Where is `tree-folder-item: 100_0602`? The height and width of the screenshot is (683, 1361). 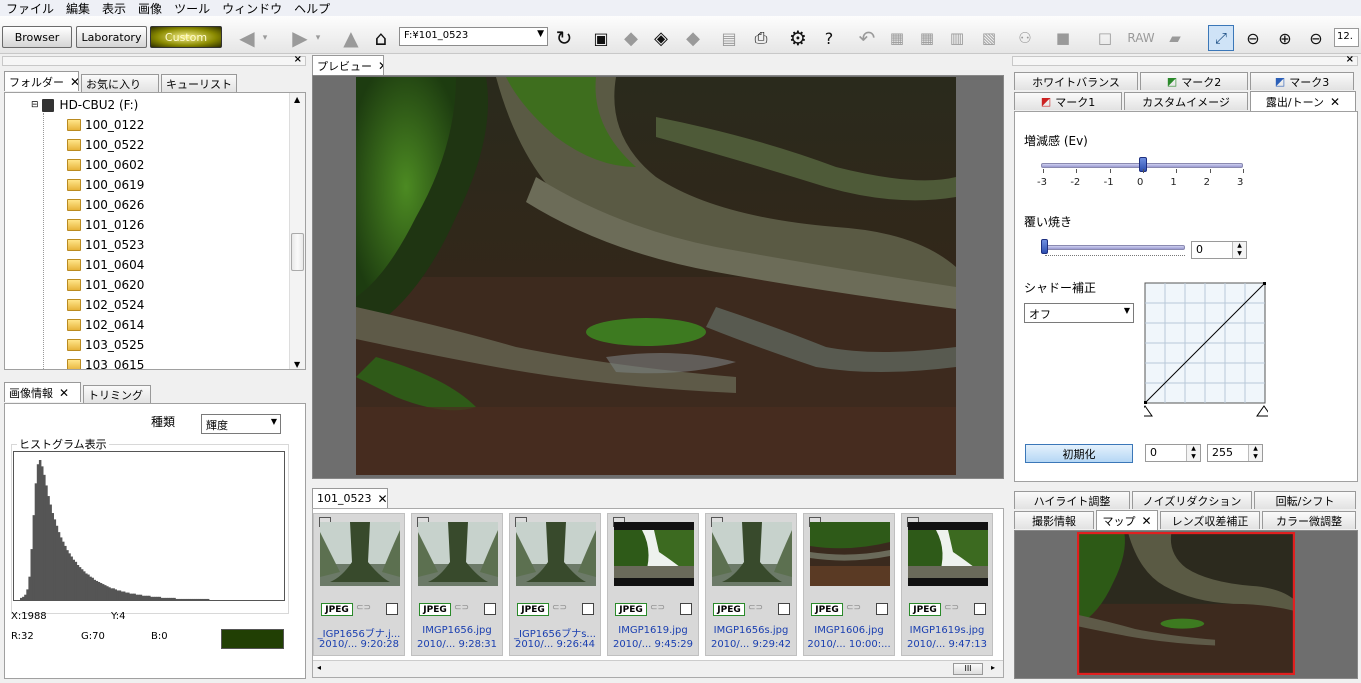 tree-folder-item: 100_0602 is located at coordinates (105, 165).